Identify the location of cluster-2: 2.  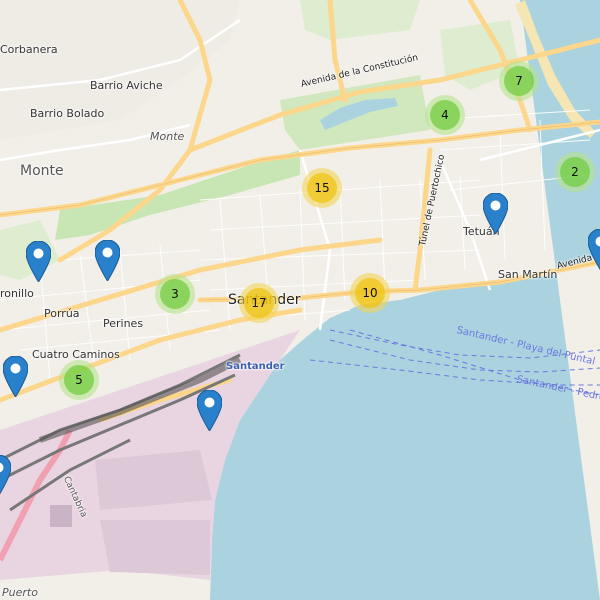
(575, 172).